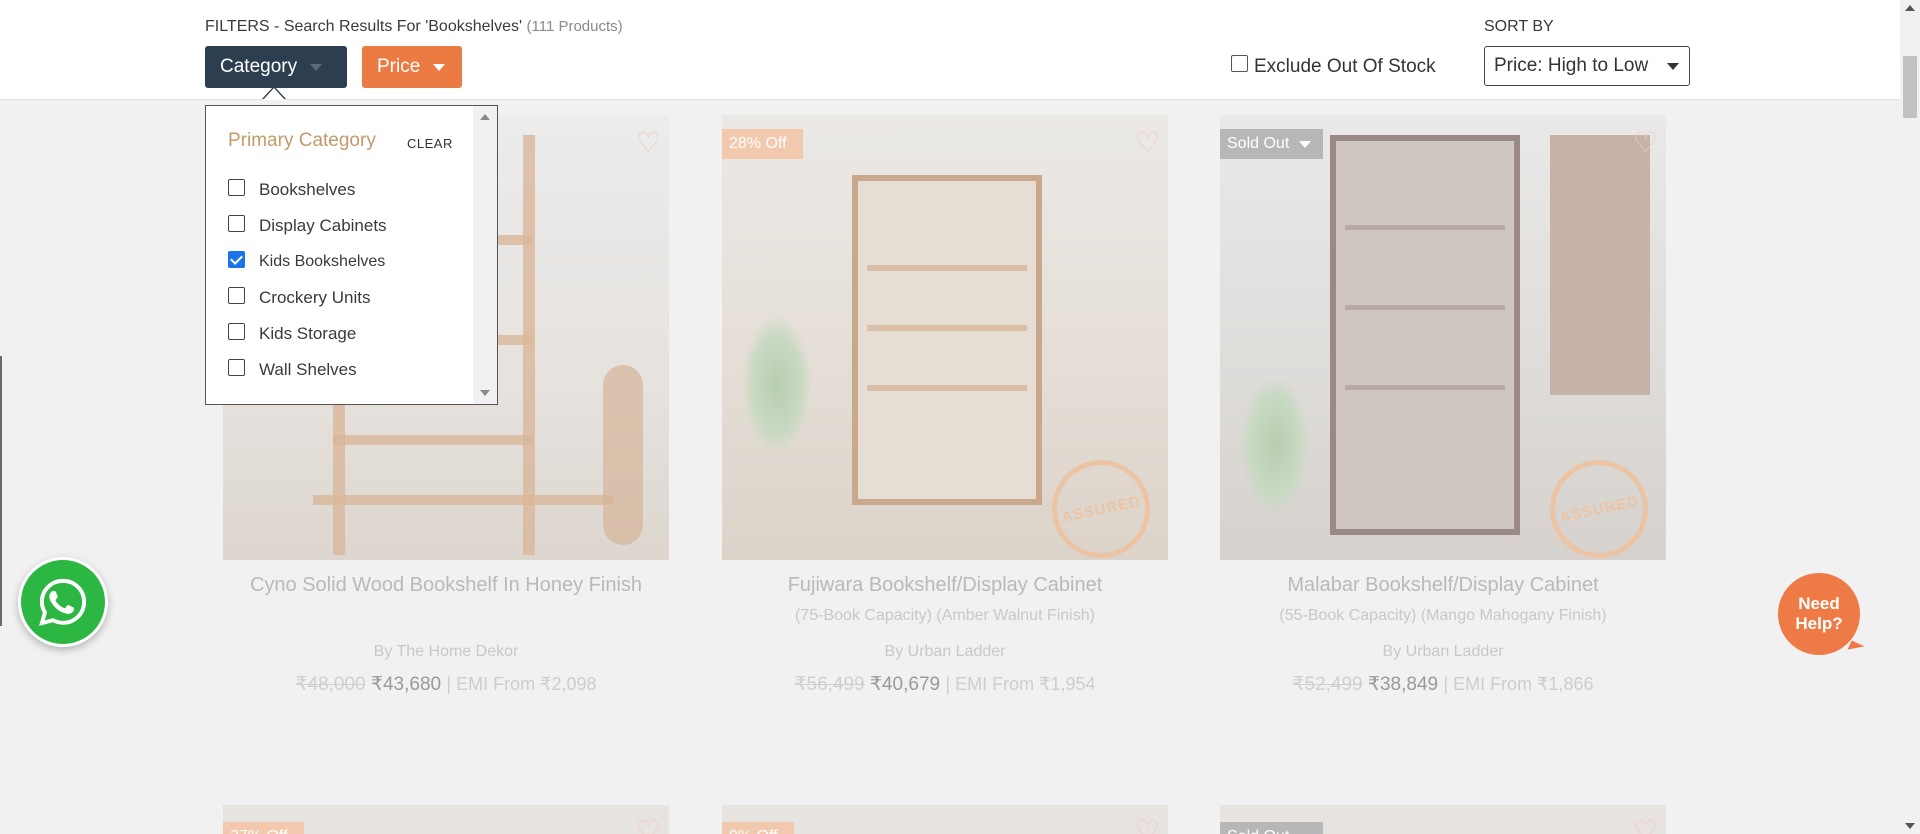 The height and width of the screenshot is (834, 1920). Describe the element at coordinates (1327, 684) in the screenshot. I see `old-price: ₹52,499` at that location.